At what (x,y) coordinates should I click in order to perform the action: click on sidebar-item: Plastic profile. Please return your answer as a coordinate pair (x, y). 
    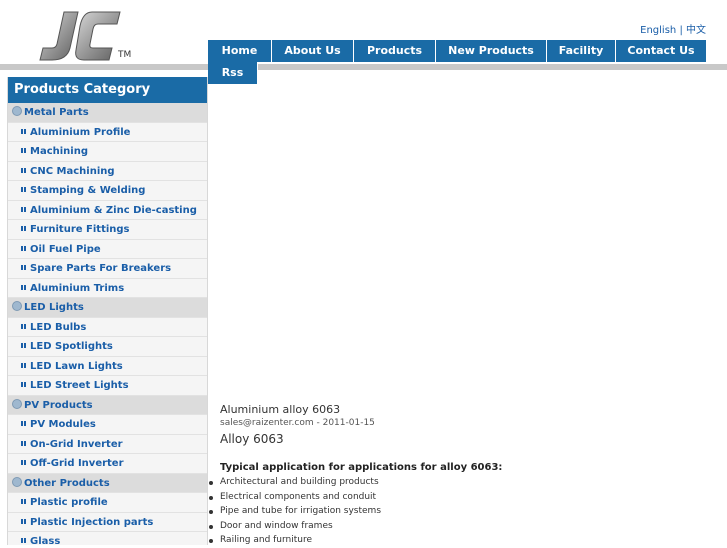
    Looking at the image, I should click on (107, 503).